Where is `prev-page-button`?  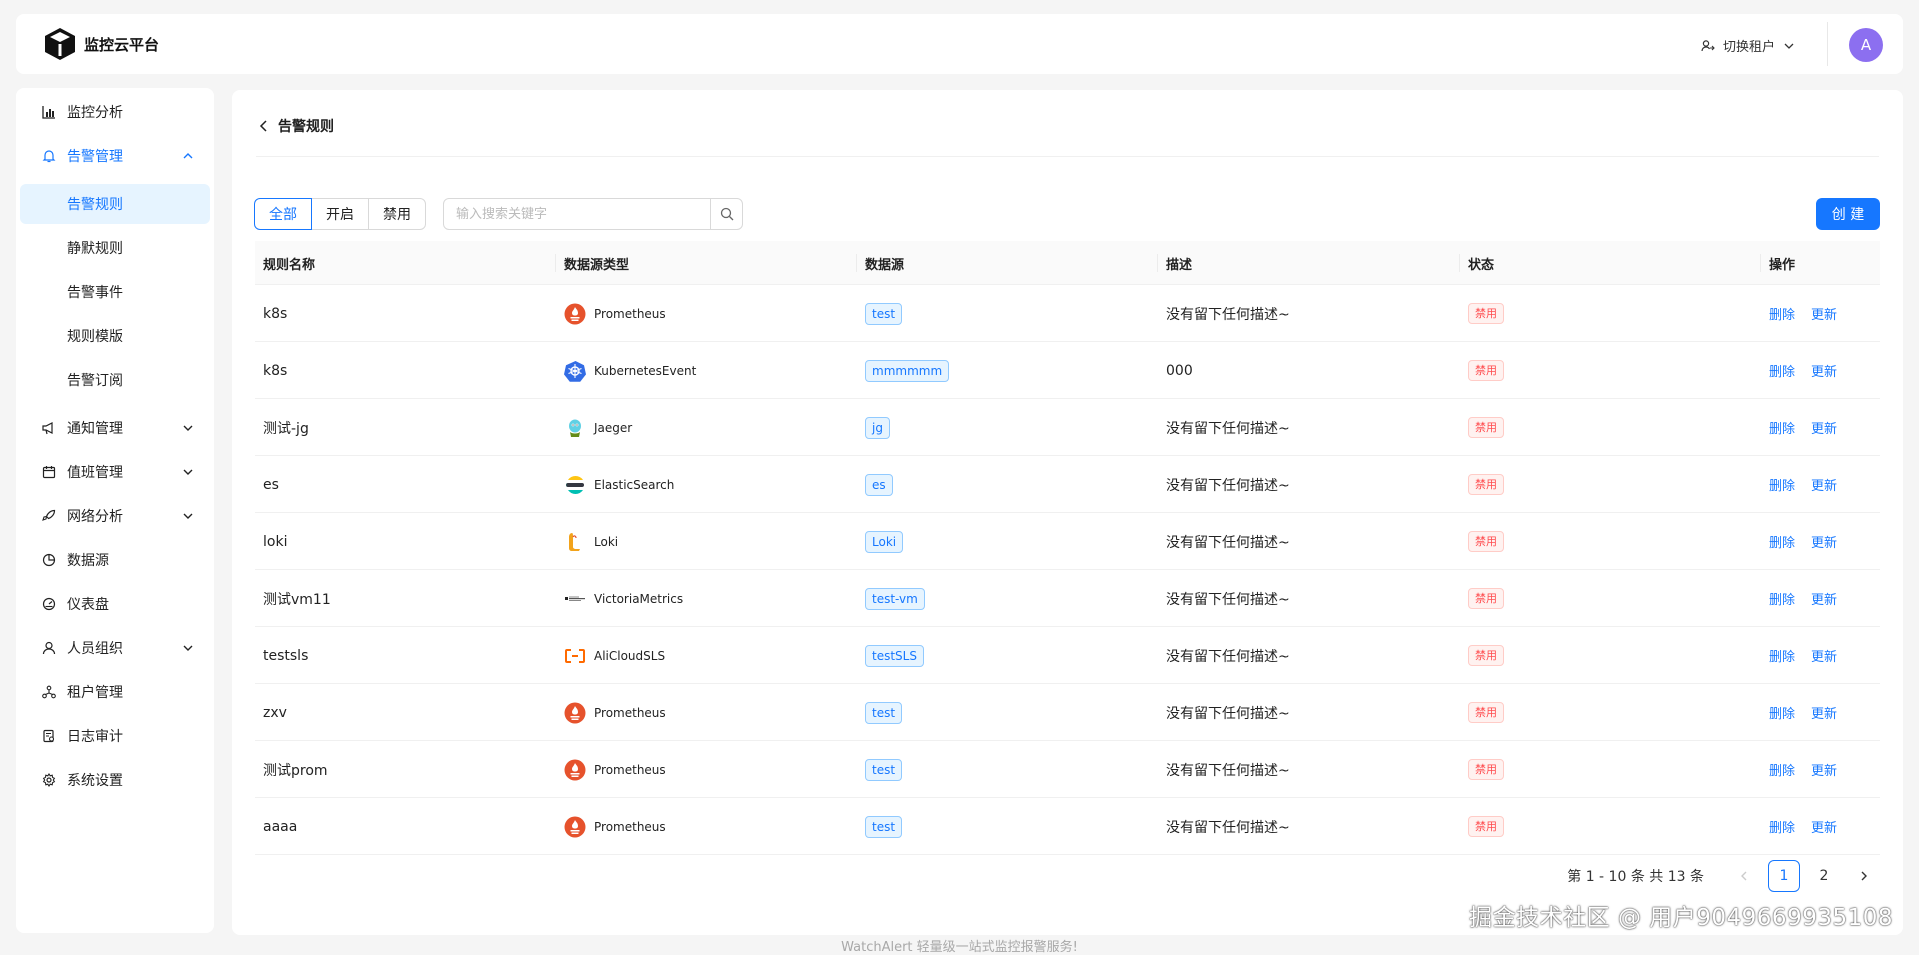 prev-page-button is located at coordinates (1744, 876).